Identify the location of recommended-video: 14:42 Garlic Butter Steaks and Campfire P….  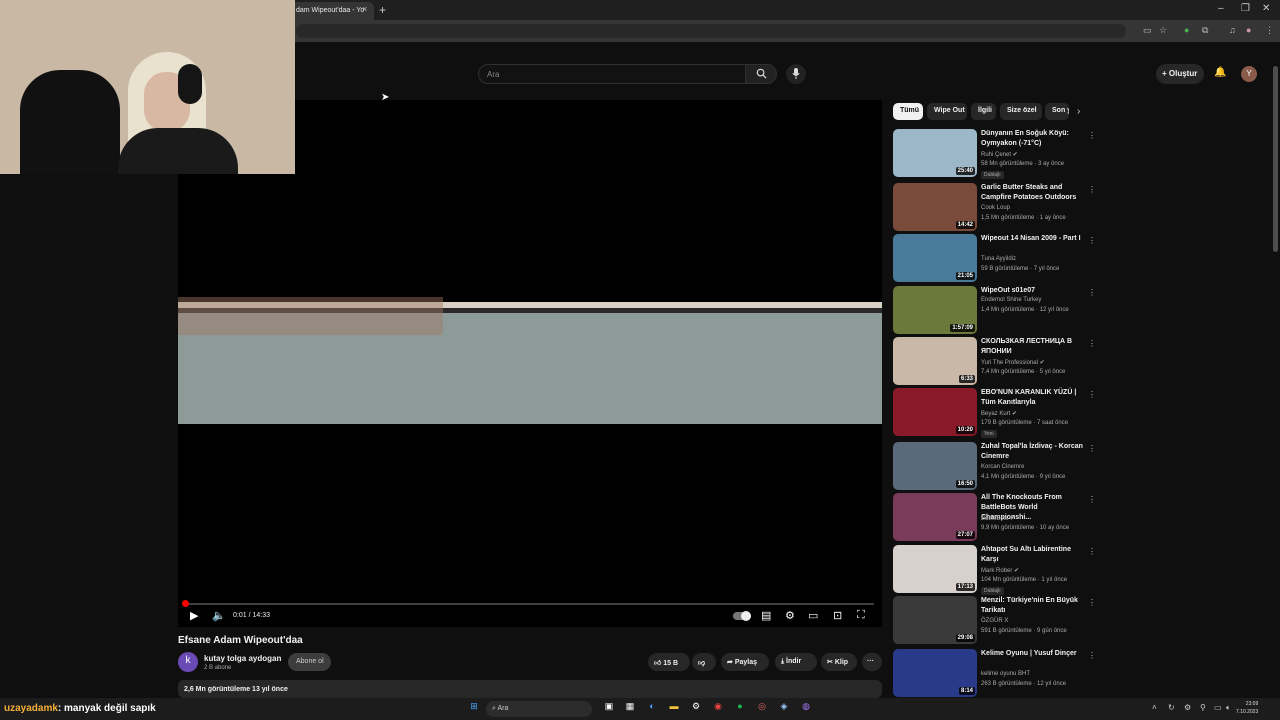
(994, 208).